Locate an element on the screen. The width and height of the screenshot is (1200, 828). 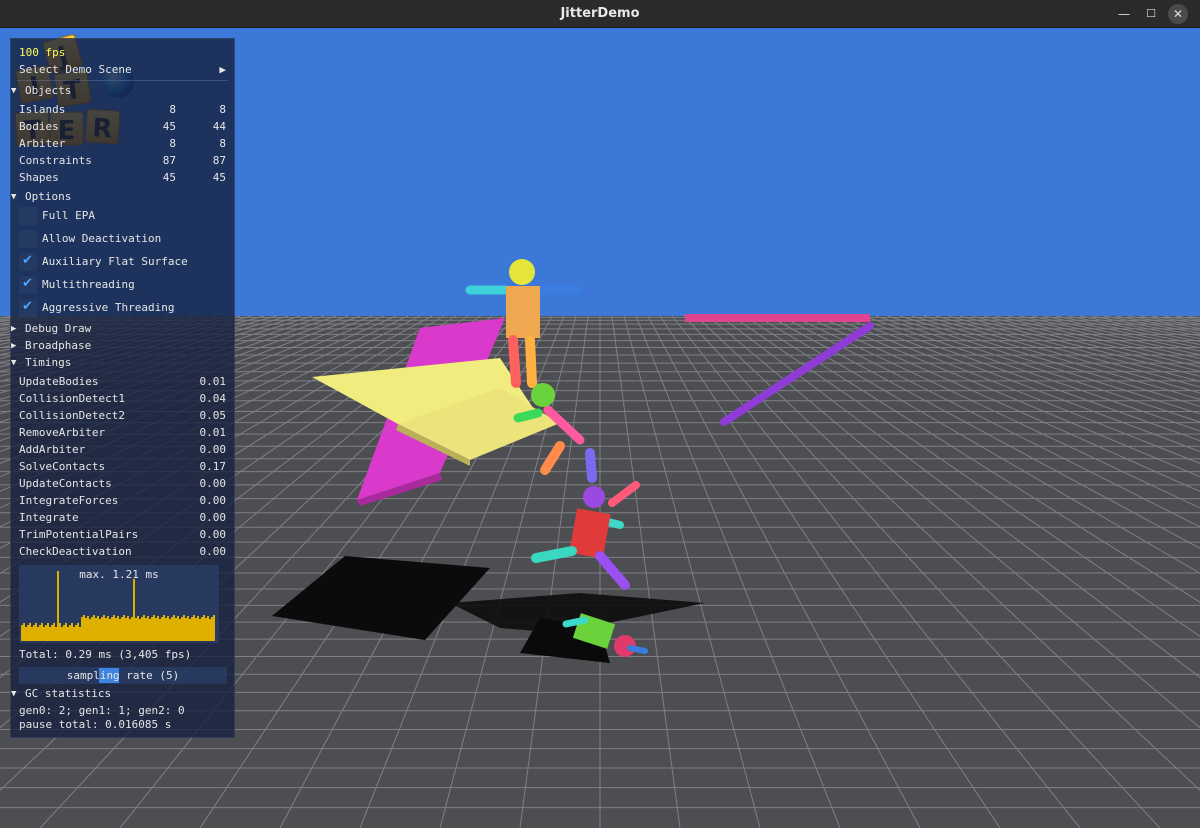
timing-row: UpdateBodies 0.01 is located at coordinates (122, 382).